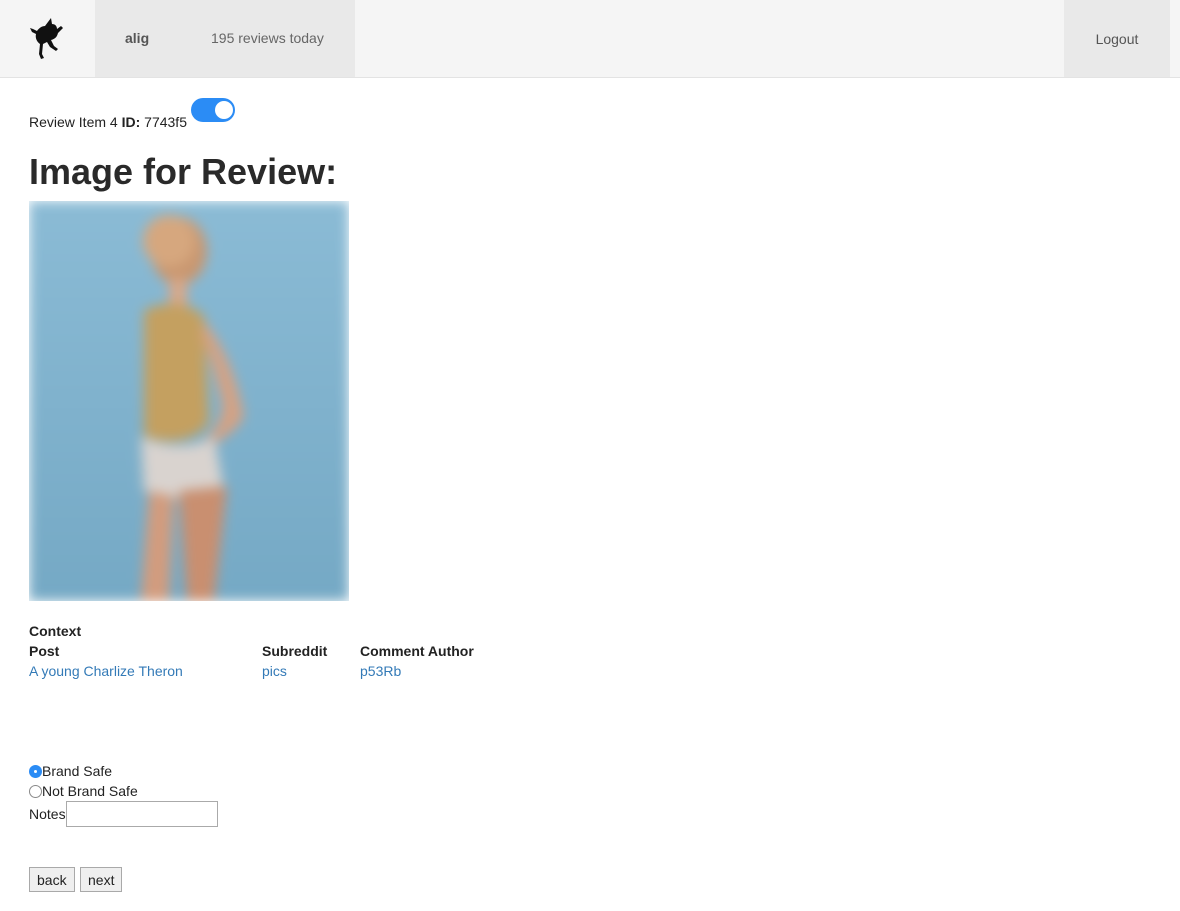 The image size is (1180, 911). Describe the element at coordinates (131, 122) in the screenshot. I see `id-label: ID:` at that location.